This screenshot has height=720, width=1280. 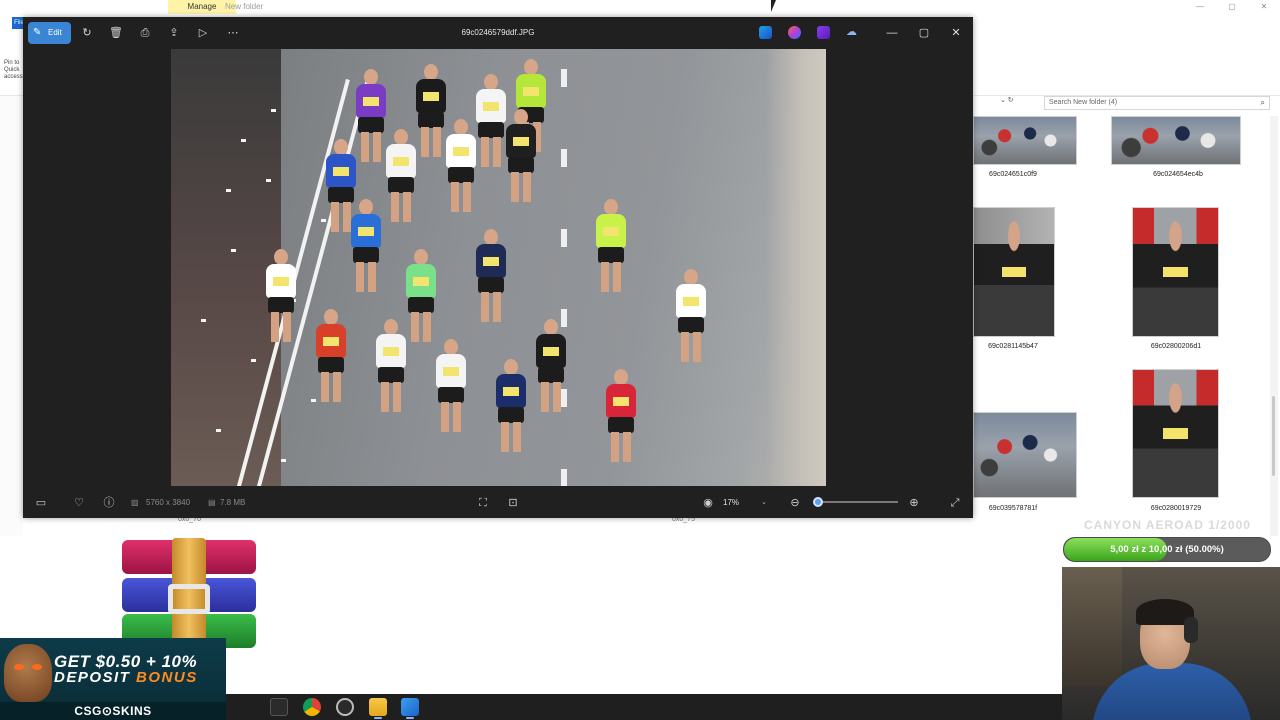 I want to click on winrar-icon, so click(x=189, y=593).